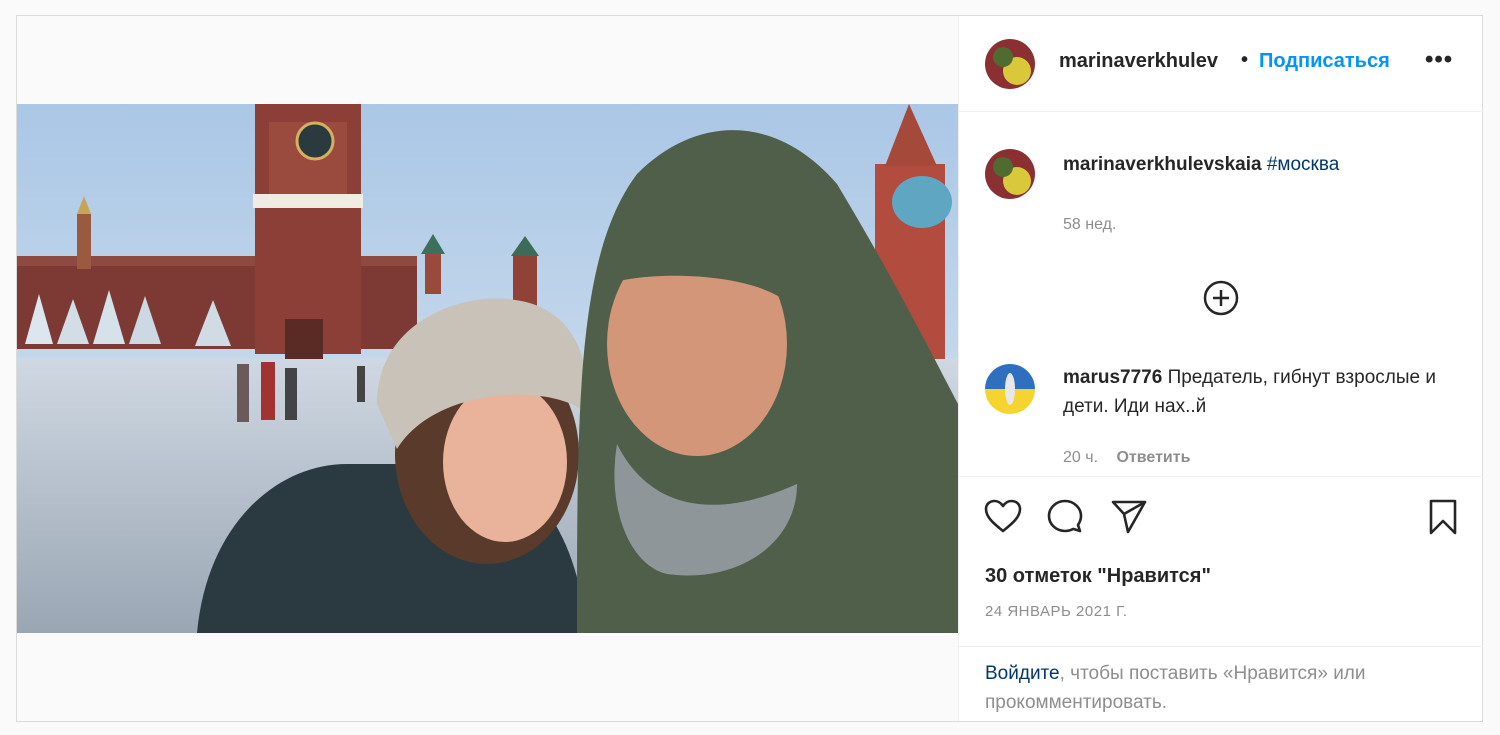 Image resolution: width=1500 pixels, height=735 pixels. What do you see at coordinates (1080, 457) in the screenshot?
I see `comment-age: 20 ч.` at bounding box center [1080, 457].